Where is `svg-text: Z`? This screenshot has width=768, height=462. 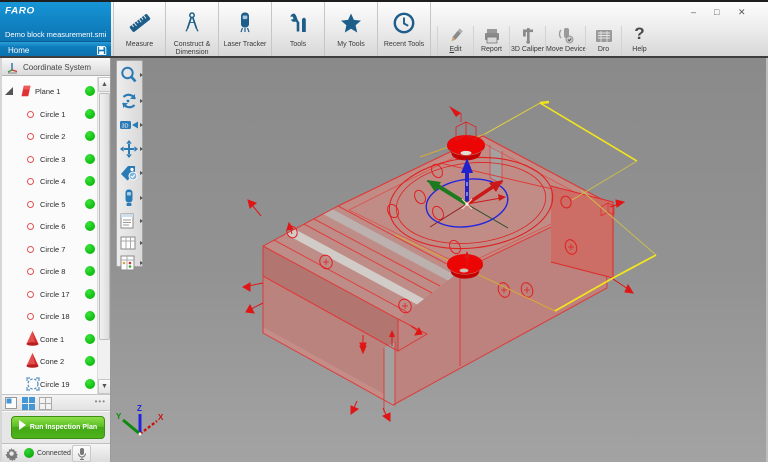 svg-text: Z is located at coordinates (139, 408).